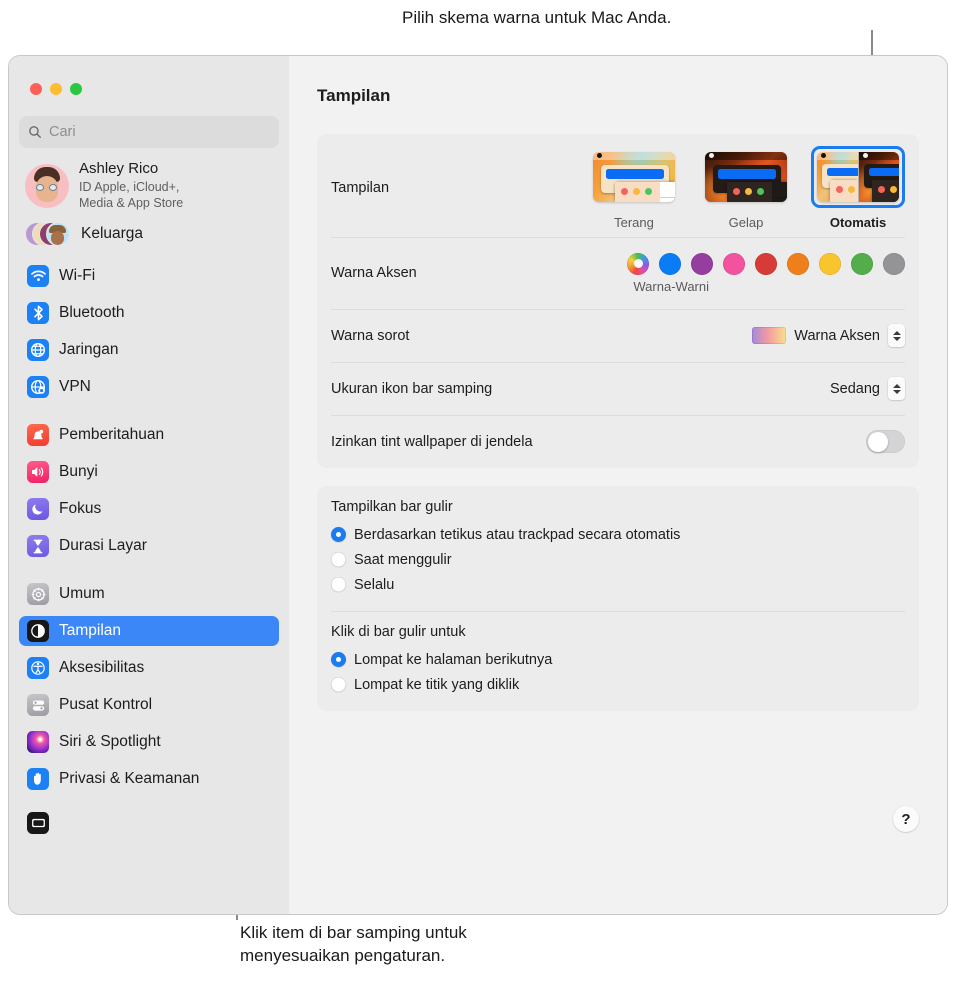 This screenshot has height=992, width=955. Describe the element at coordinates (618, 684) in the screenshot. I see `click-scroll-bar-option-spot-clicked: Lompat ke titik yang diklik` at that location.